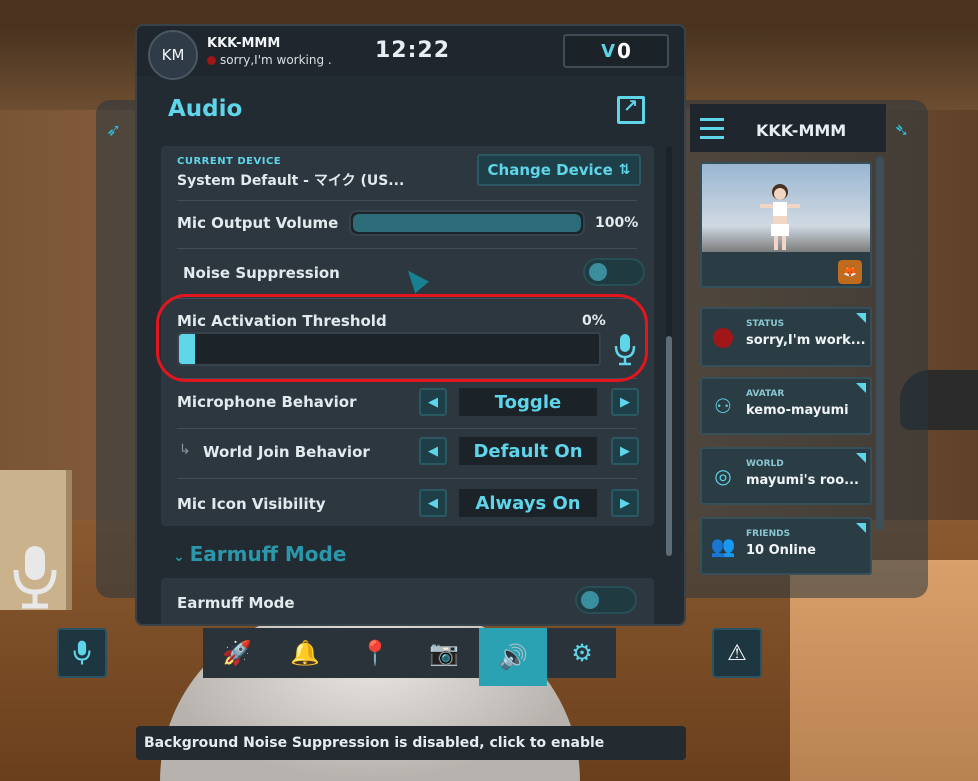 The image size is (978, 781). What do you see at coordinates (624, 170) in the screenshot?
I see `swap-device-icon: ⇅` at bounding box center [624, 170].